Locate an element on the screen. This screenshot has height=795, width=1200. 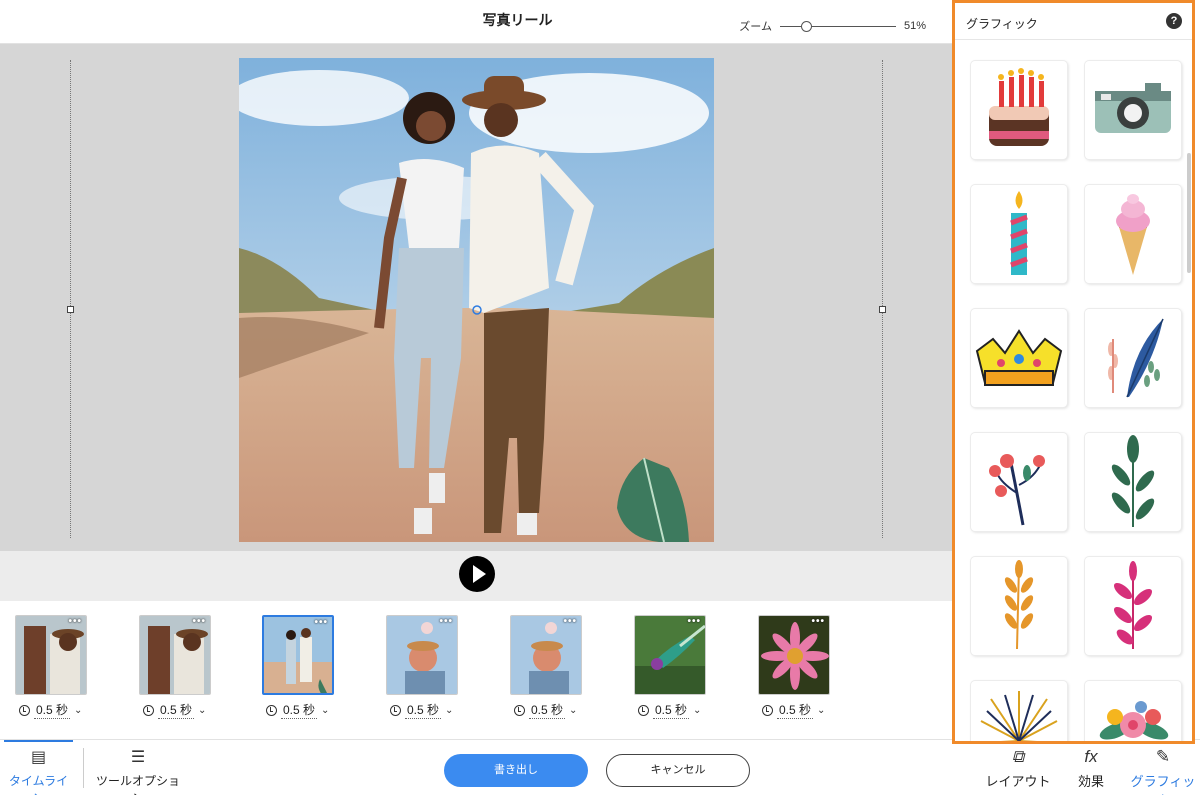
zoom-label: ズーム is located at coordinates (755, 27).